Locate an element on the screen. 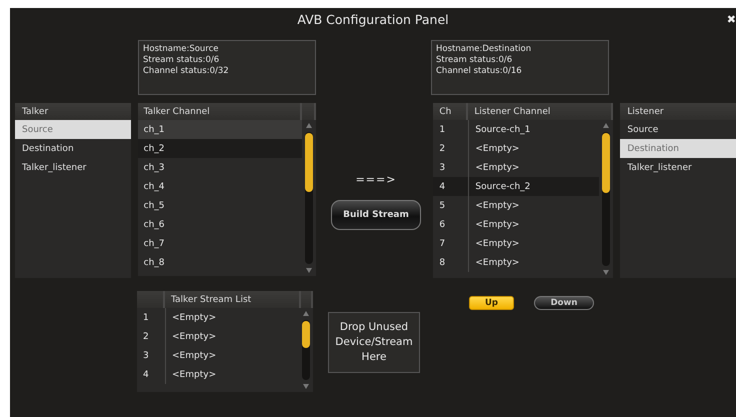 This screenshot has width=736, height=417. table-row: 7 <Empty> is located at coordinates (516, 243).